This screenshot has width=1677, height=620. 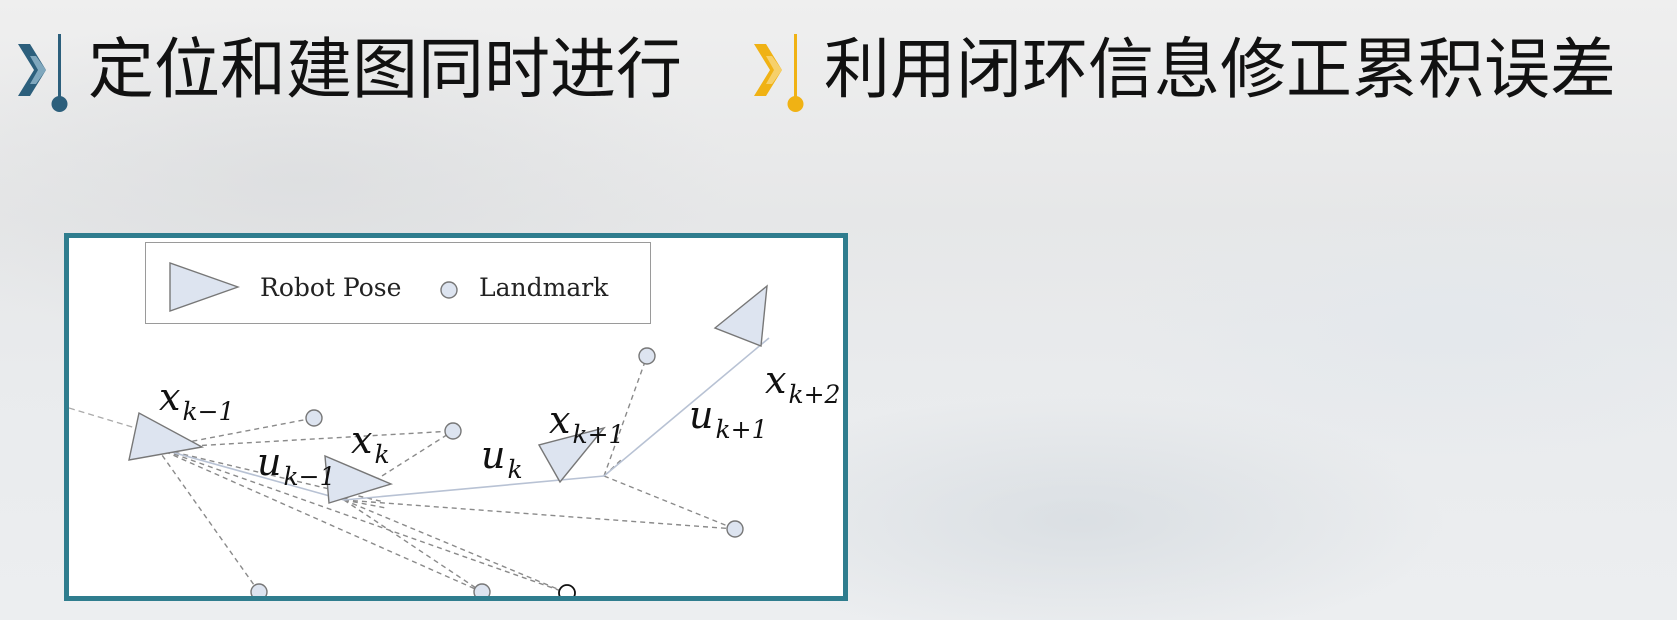 What do you see at coordinates (1220, 69) in the screenshot?
I see `right-title: 利用闭环信息修正累积误差` at bounding box center [1220, 69].